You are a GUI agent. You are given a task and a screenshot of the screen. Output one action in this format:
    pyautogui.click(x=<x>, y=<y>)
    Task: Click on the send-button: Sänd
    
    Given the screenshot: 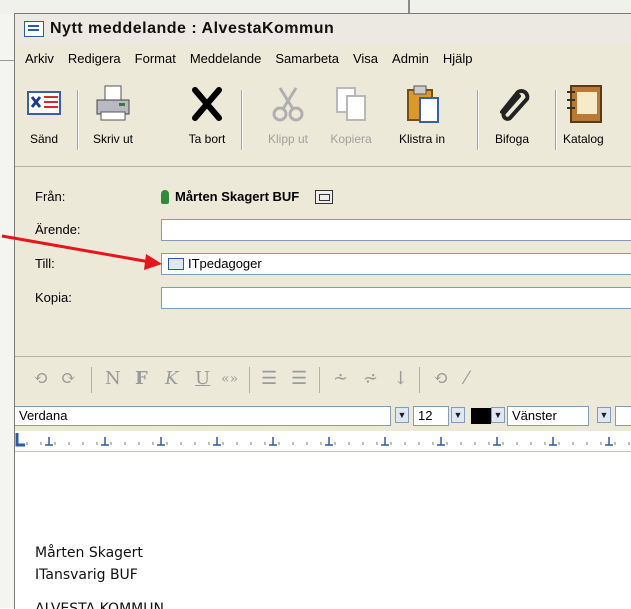 What is the action you would take?
    pyautogui.click(x=44, y=122)
    